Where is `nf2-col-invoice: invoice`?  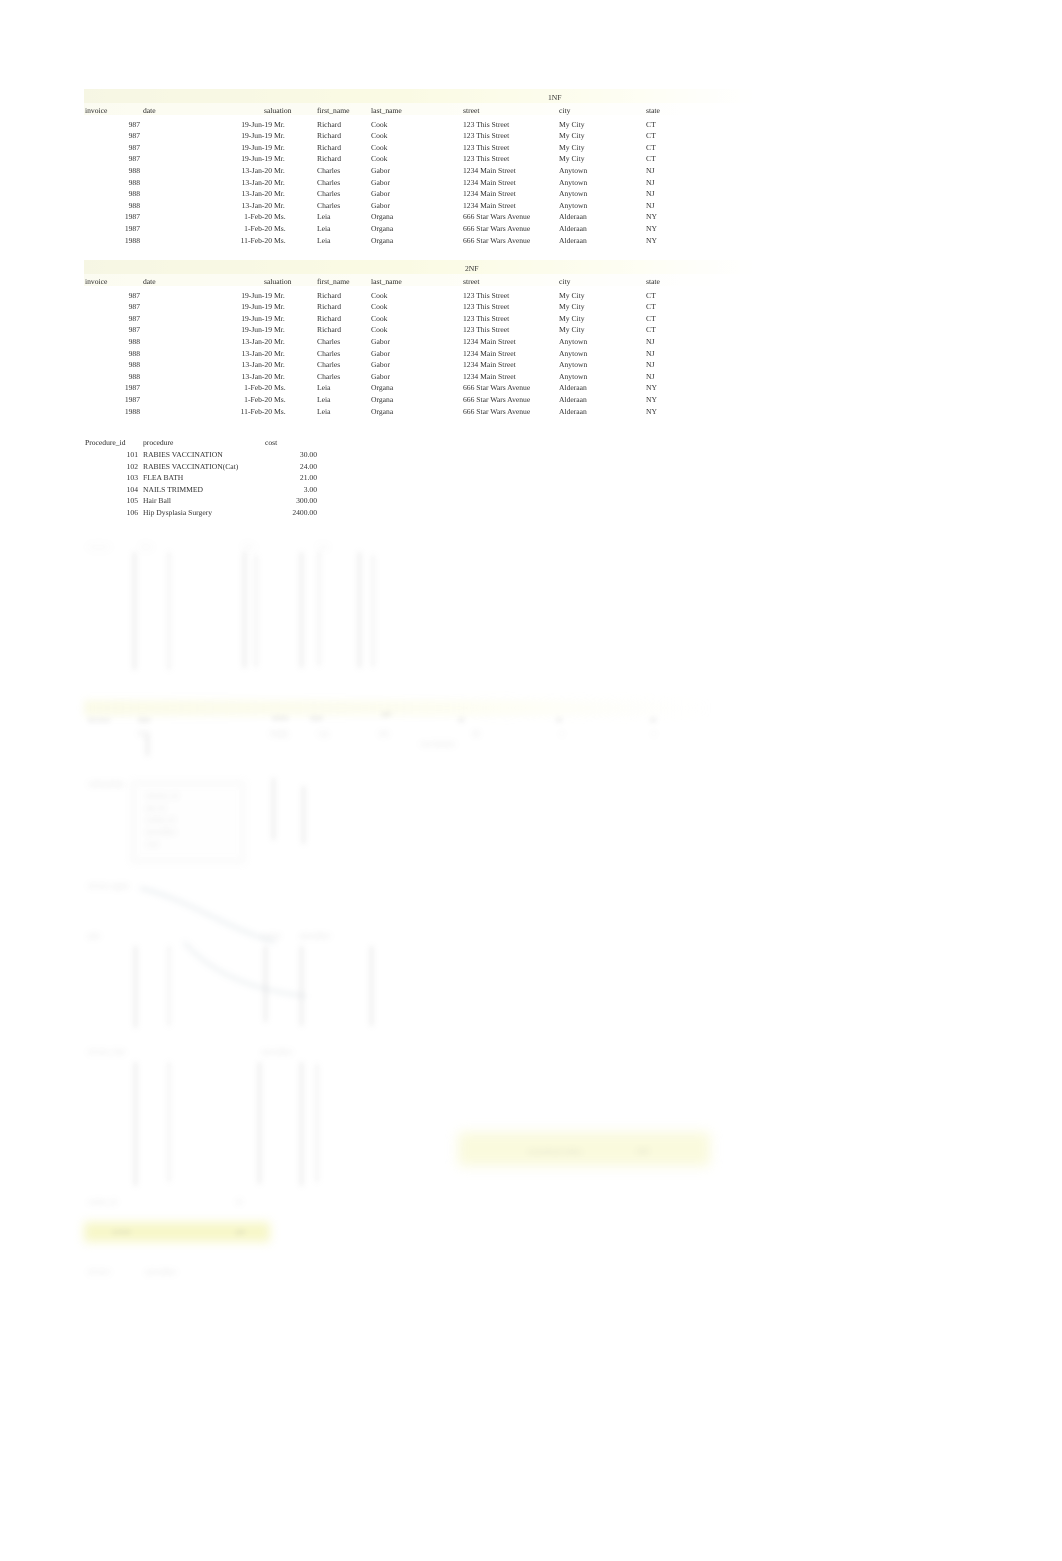
nf2-col-invoice: invoice is located at coordinates (96, 281).